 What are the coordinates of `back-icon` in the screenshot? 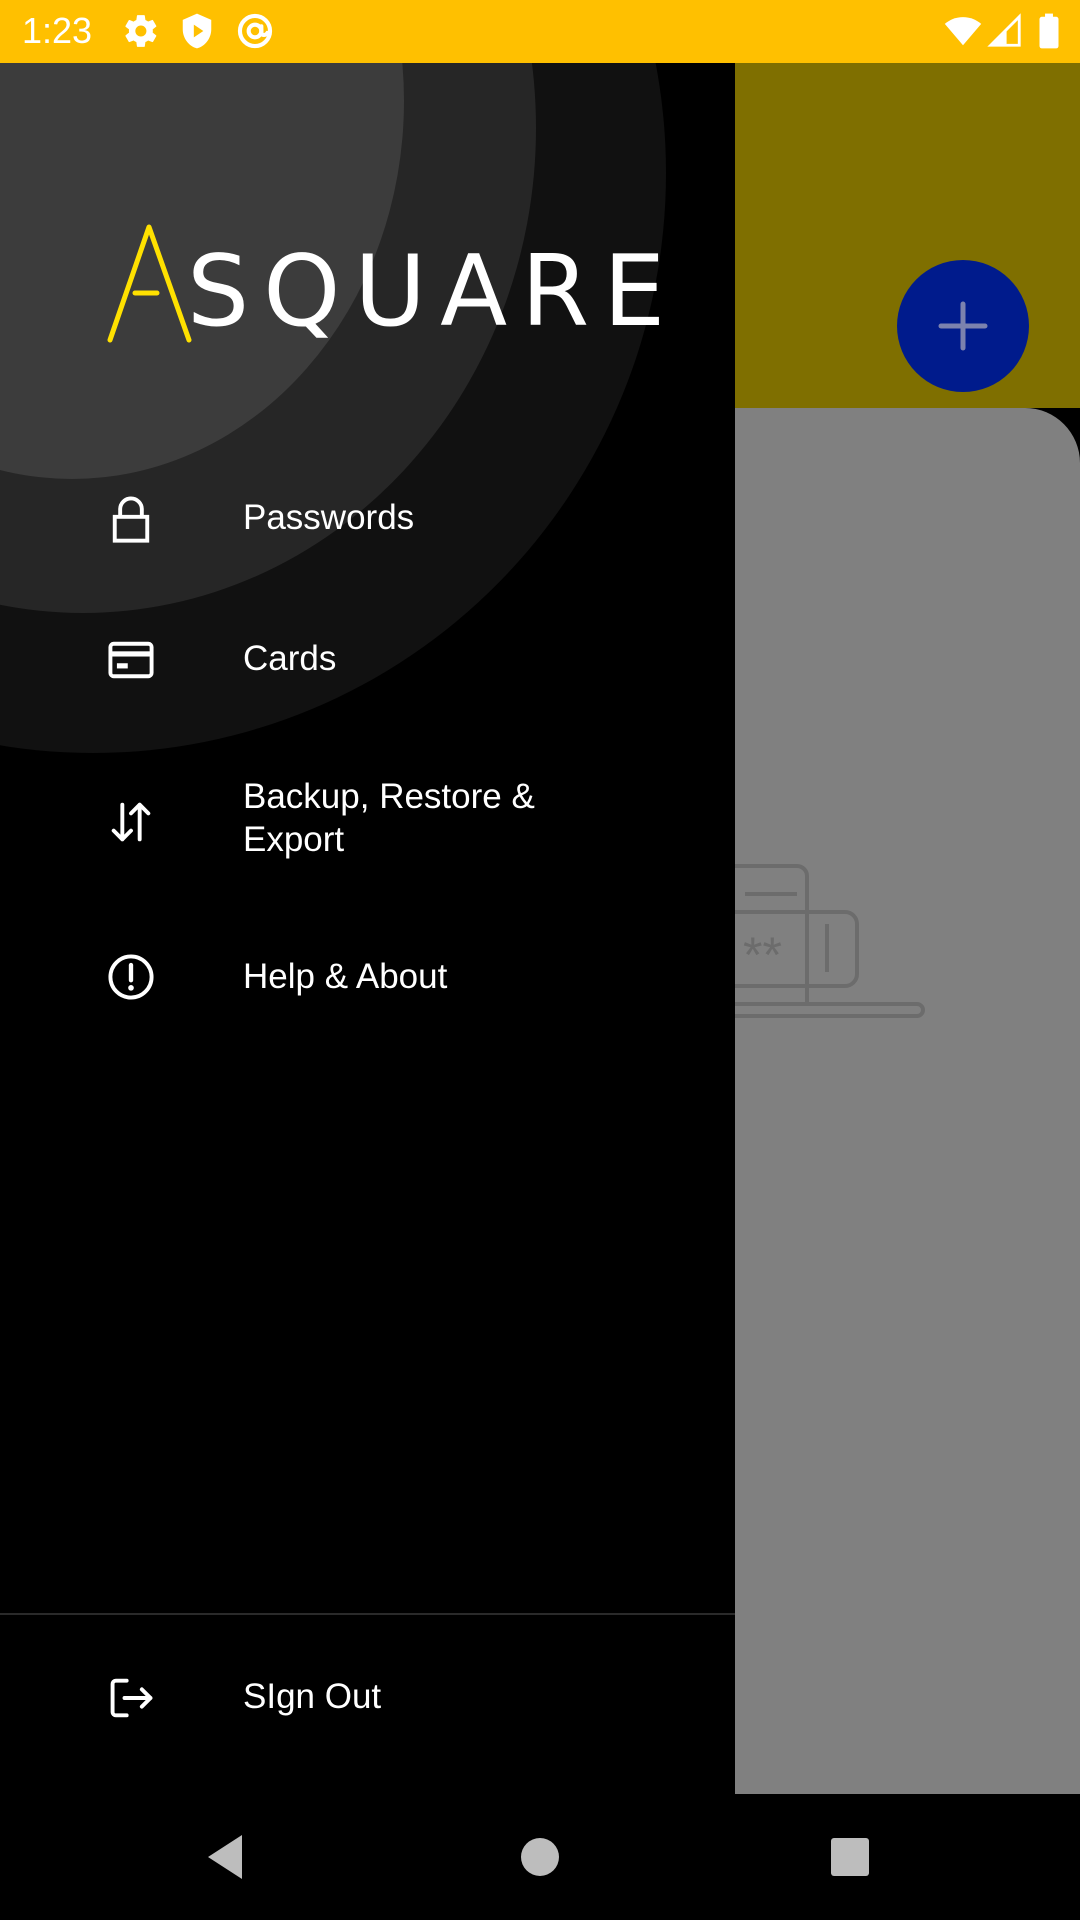 It's located at (226, 1857).